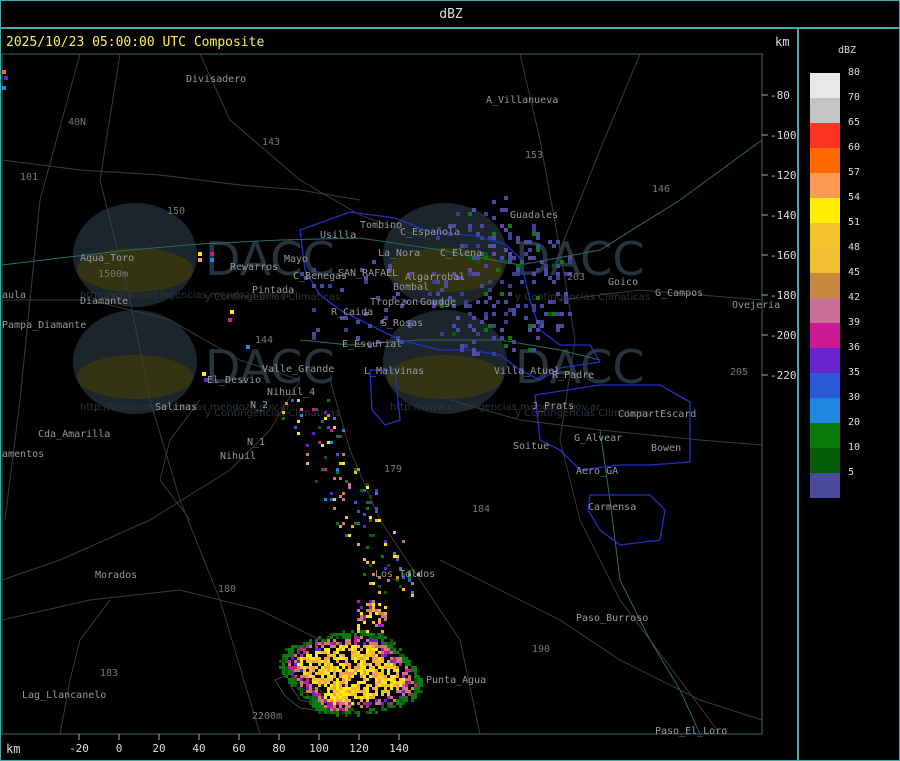 This screenshot has height=761, width=900. Describe the element at coordinates (481, 509) in the screenshot. I see `road-label: 184` at that location.